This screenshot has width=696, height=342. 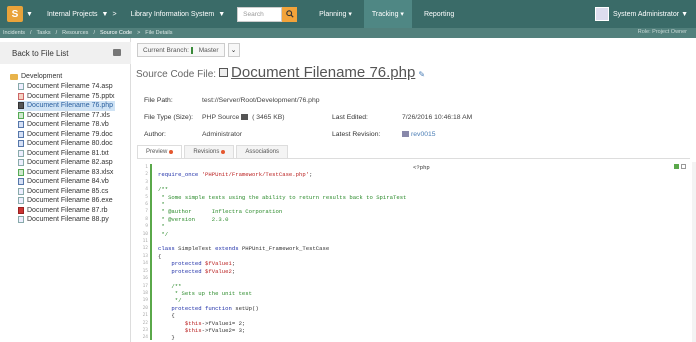 I want to click on breadcrumb-resources: Resources, so click(x=75, y=33).